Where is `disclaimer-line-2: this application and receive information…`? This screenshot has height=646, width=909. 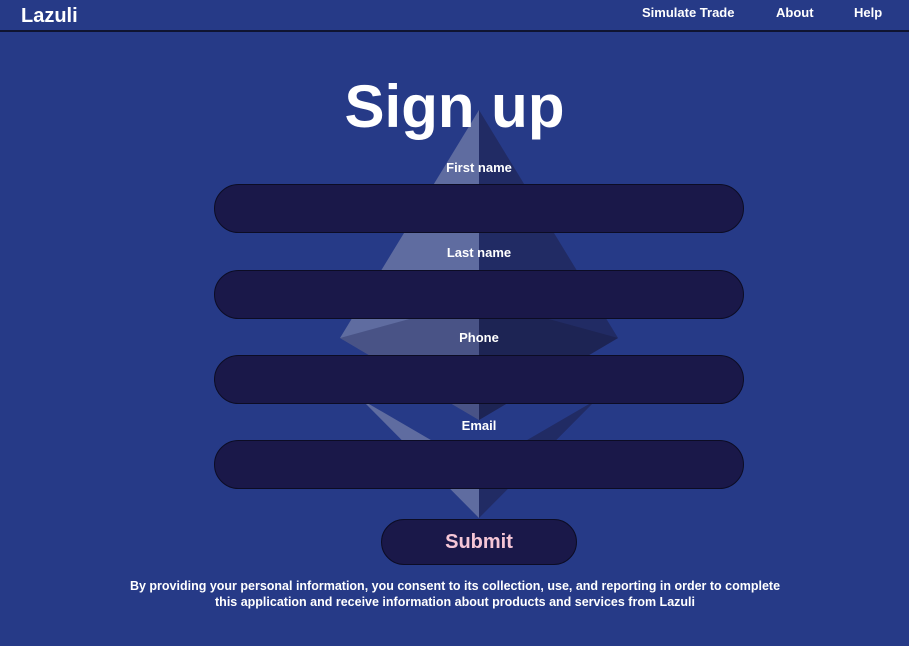
disclaimer-line-2: this application and receive information… is located at coordinates (455, 602).